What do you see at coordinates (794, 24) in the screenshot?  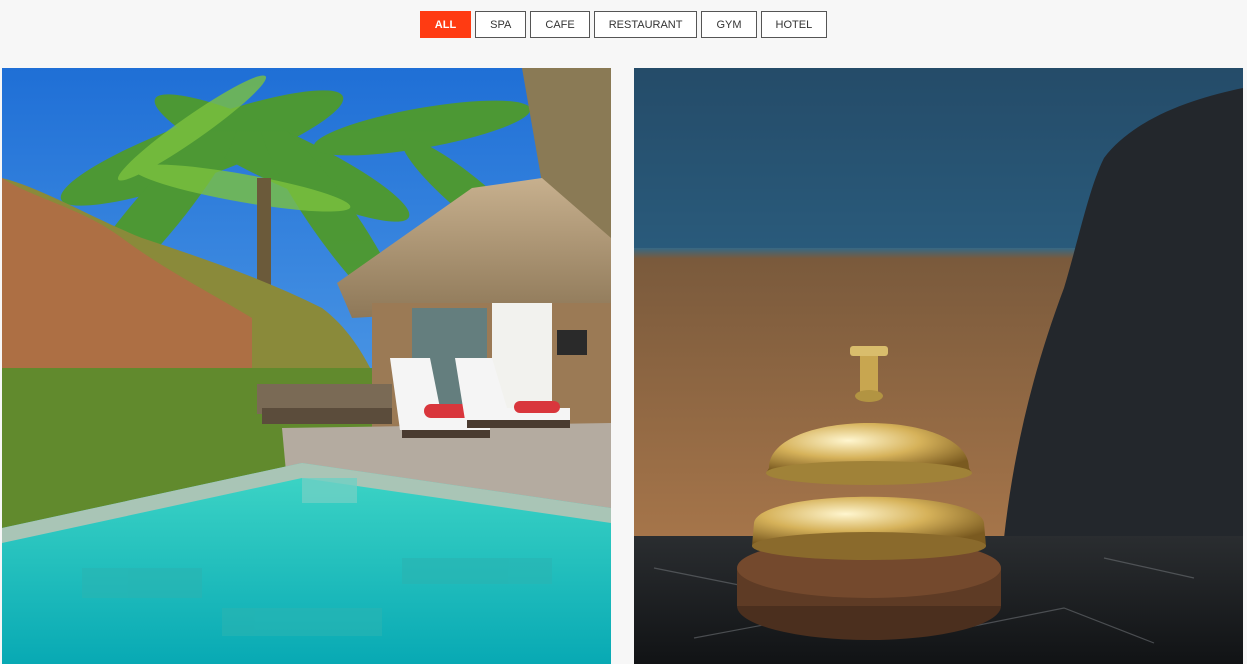 I see `filter-hotel-button: HOTEL` at bounding box center [794, 24].